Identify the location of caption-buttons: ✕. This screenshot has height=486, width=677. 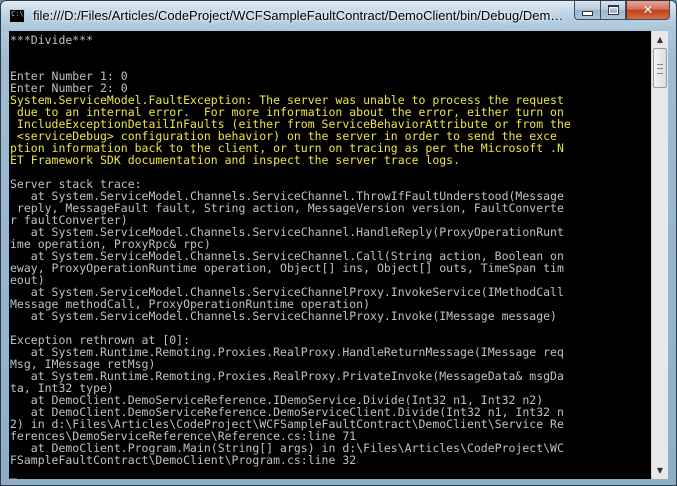
(622, 11).